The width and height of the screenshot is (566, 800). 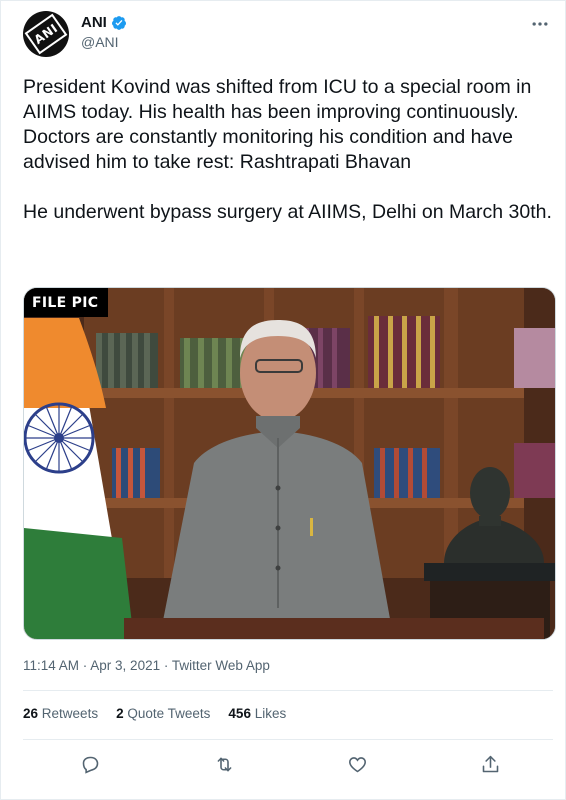 What do you see at coordinates (119, 23) in the screenshot?
I see `verified-badge-icon` at bounding box center [119, 23].